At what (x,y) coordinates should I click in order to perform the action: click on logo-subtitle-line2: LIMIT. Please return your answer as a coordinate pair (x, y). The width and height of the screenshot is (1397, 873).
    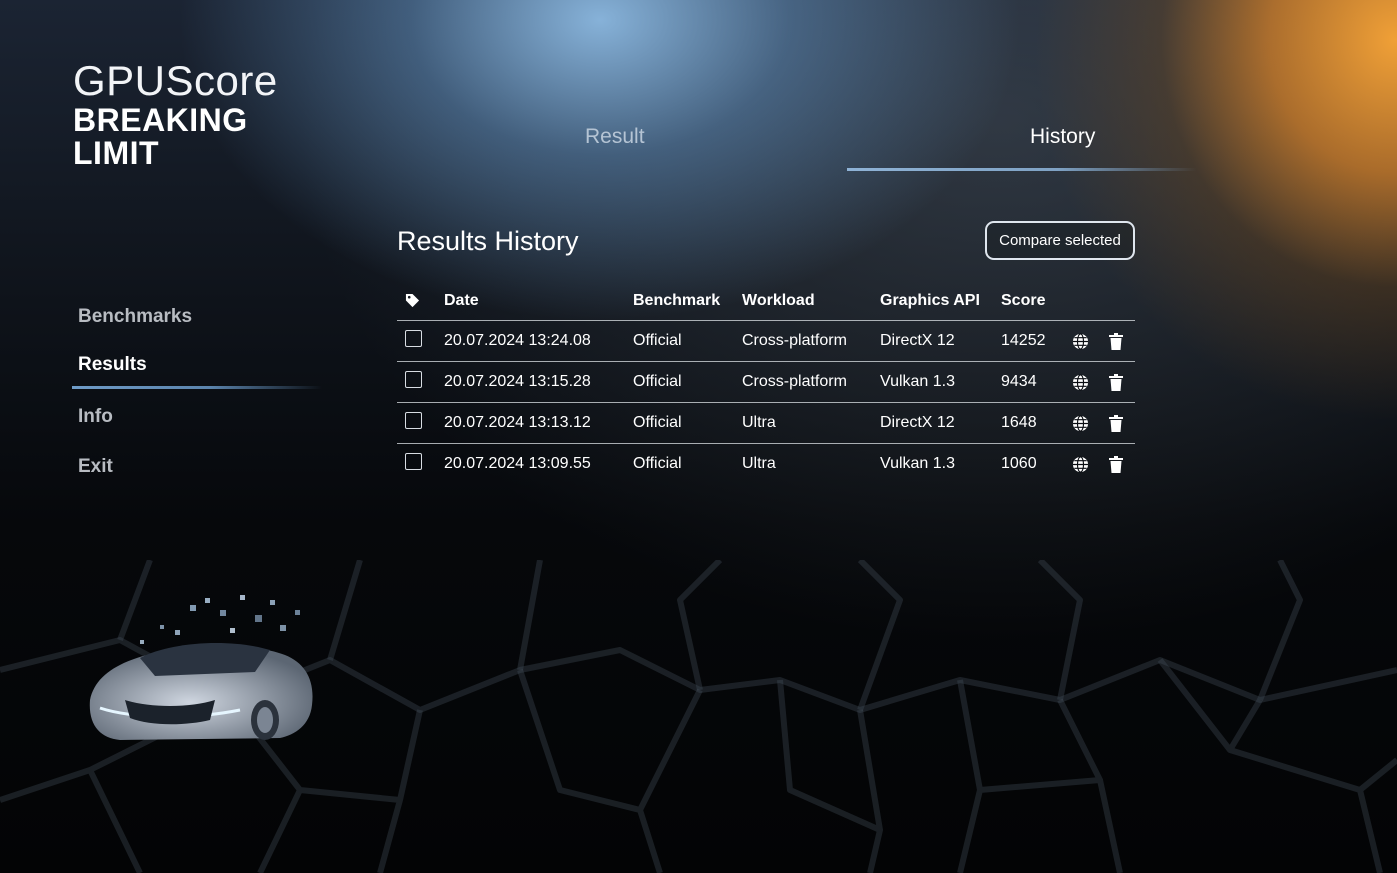
    Looking at the image, I should click on (116, 153).